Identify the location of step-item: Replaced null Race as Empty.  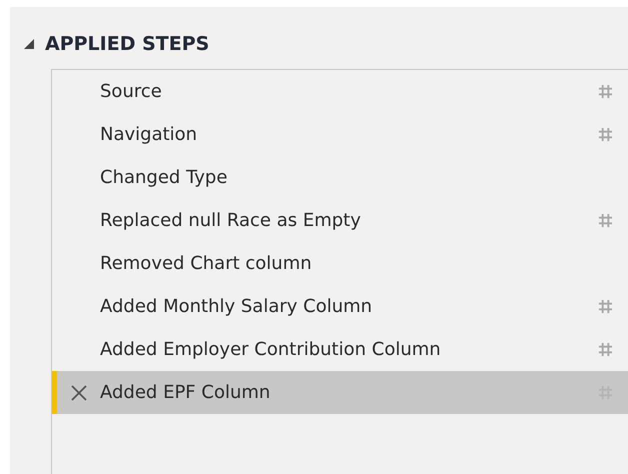
(340, 220).